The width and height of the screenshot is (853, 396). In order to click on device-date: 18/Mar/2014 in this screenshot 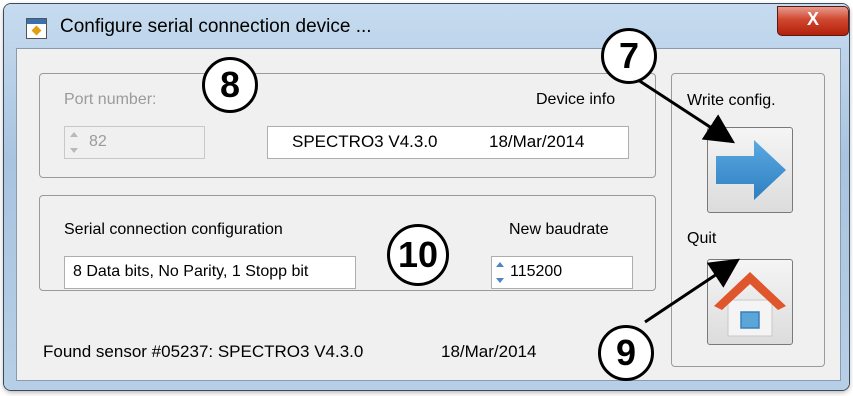, I will do `click(536, 141)`.